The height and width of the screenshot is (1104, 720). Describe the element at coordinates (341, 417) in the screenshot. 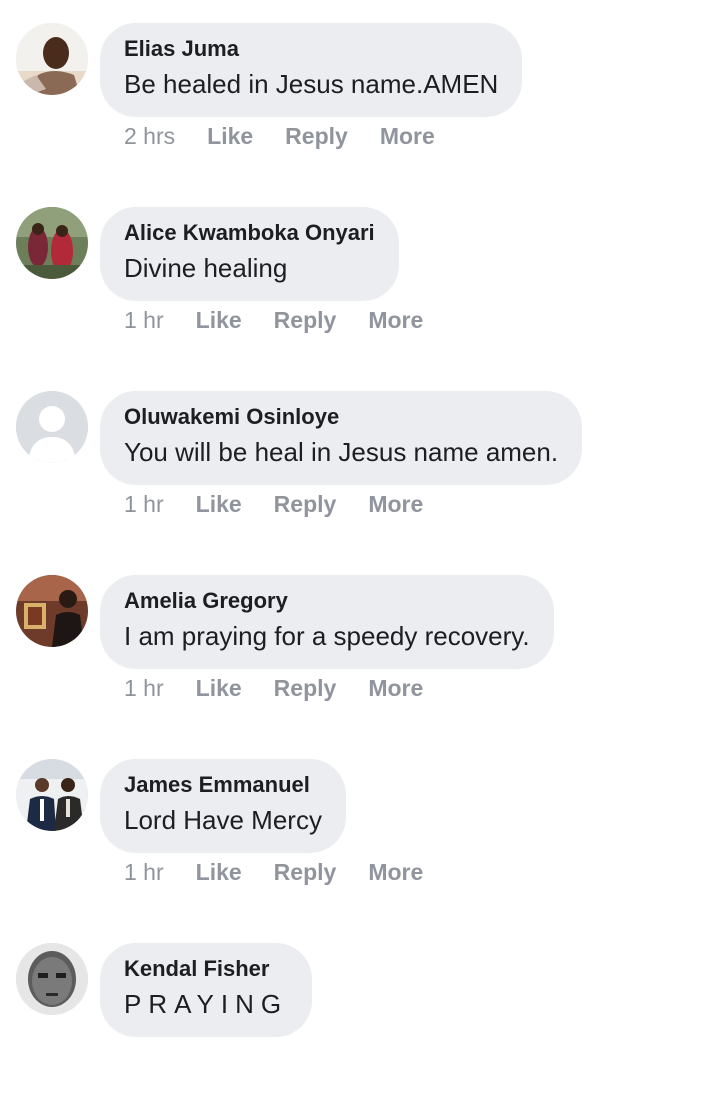

I see `comment-author: Oluwakemi Osinloye` at that location.